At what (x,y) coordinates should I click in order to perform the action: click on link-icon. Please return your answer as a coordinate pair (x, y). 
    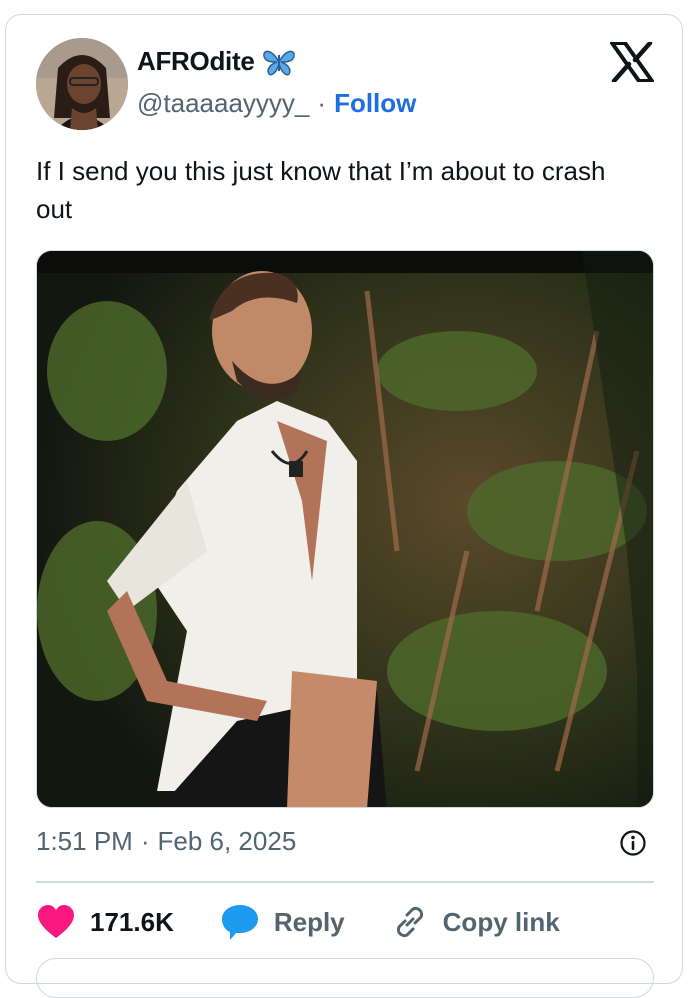
    Looking at the image, I should click on (409, 922).